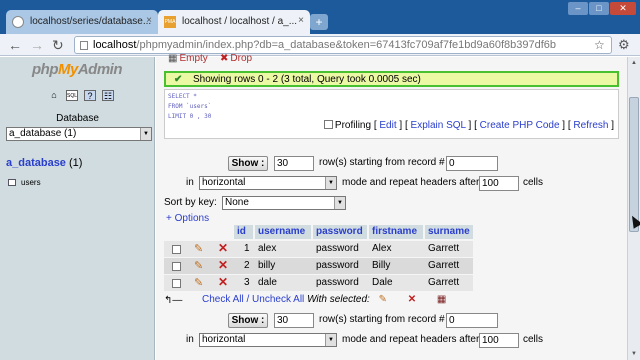 The image size is (640, 360). Describe the element at coordinates (31, 182) in the screenshot. I see `table-name: users` at that location.